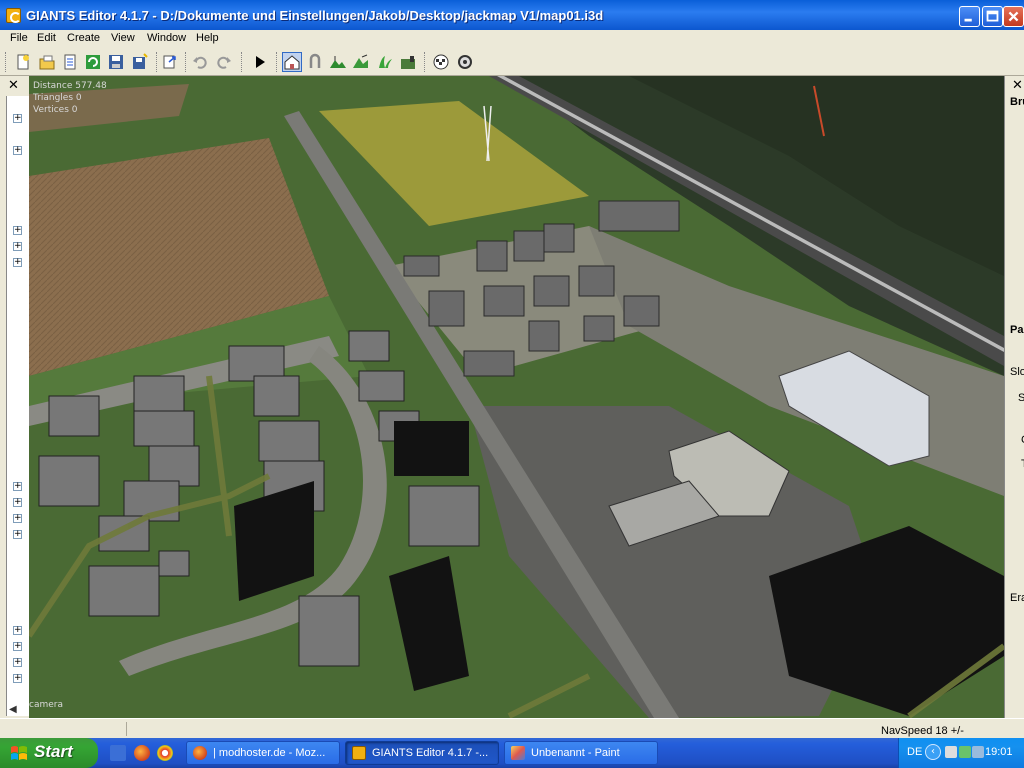 The image size is (1024, 768). Describe the element at coordinates (385, 62) in the screenshot. I see `foliage-icon` at that location.